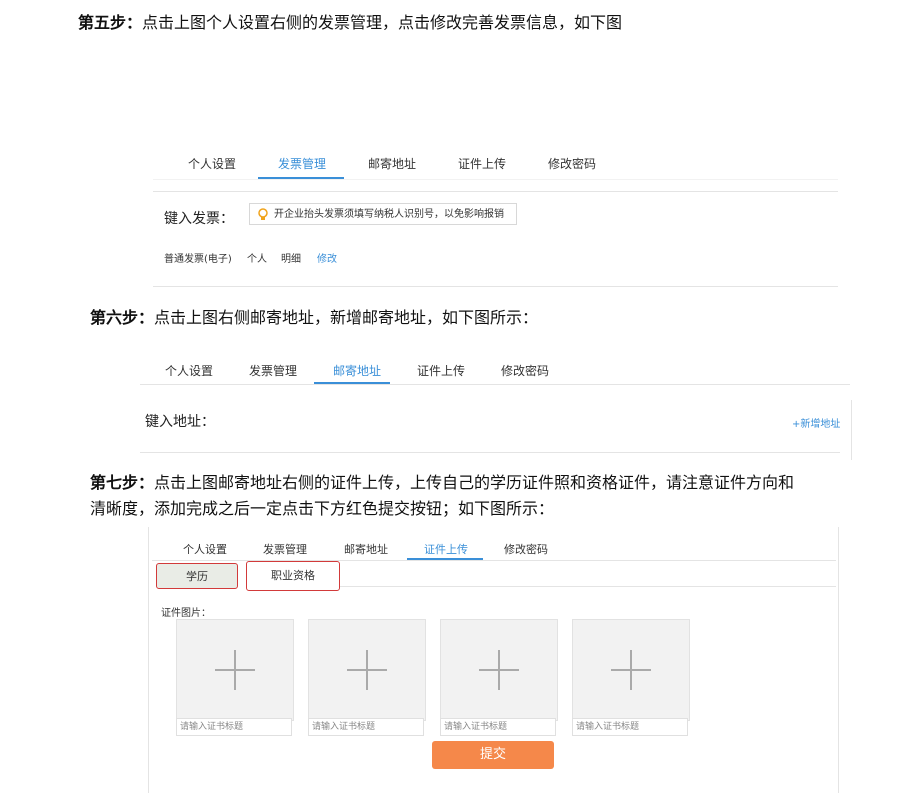  What do you see at coordinates (389, 214) in the screenshot?
I see `invoice-tip-text: 开企业抬头发票须填写纳税人识别号，以免影响报销` at bounding box center [389, 214].